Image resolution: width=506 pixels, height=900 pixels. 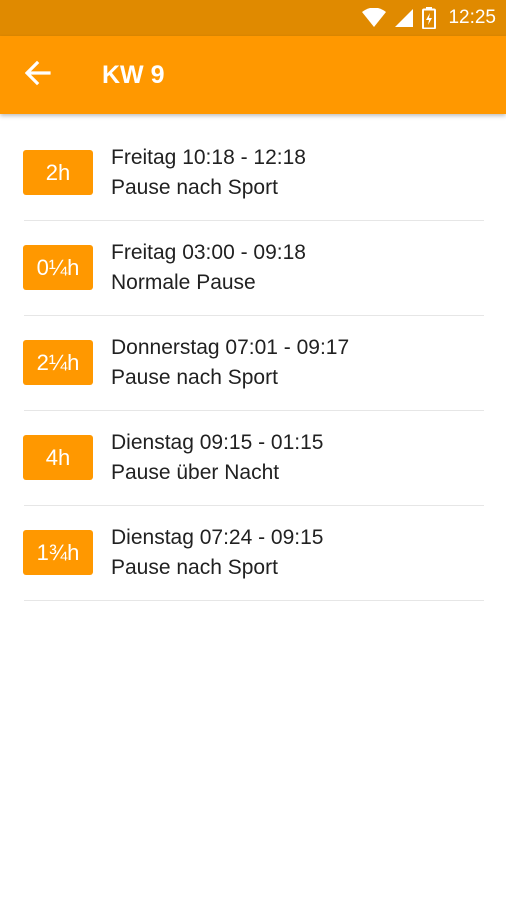 What do you see at coordinates (58, 267) in the screenshot?
I see `duration-badge: 0¼h` at bounding box center [58, 267].